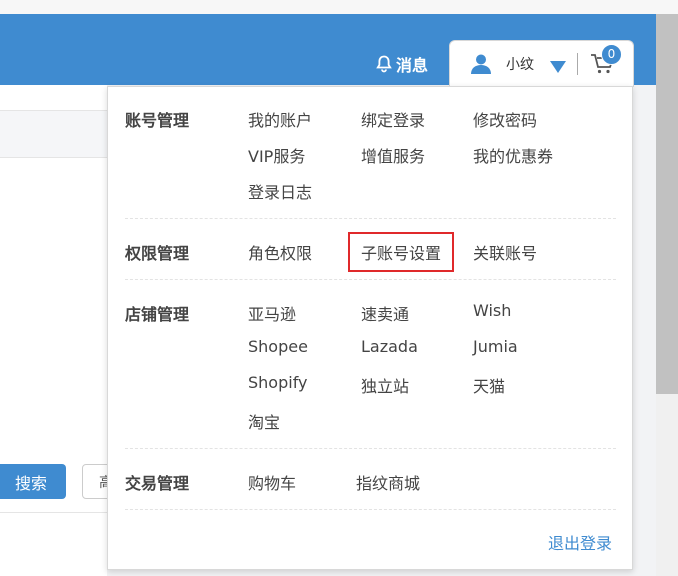  Describe the element at coordinates (505, 119) in the screenshot. I see `menu-item-change-password: 修改密码` at that location.